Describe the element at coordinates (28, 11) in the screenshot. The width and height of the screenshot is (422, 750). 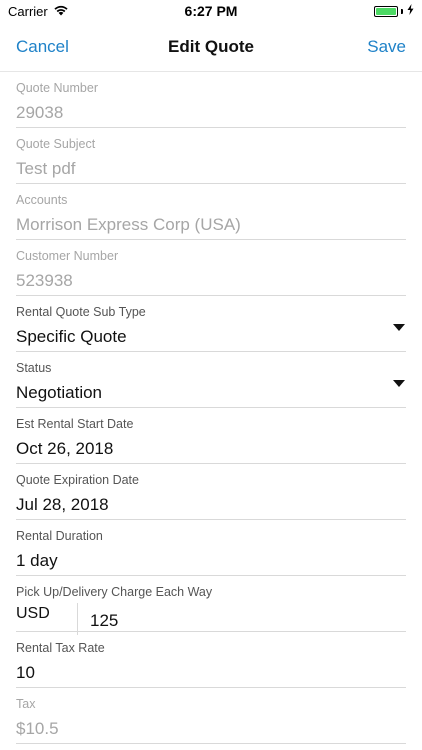
I see `carrier-label: Carrier` at that location.